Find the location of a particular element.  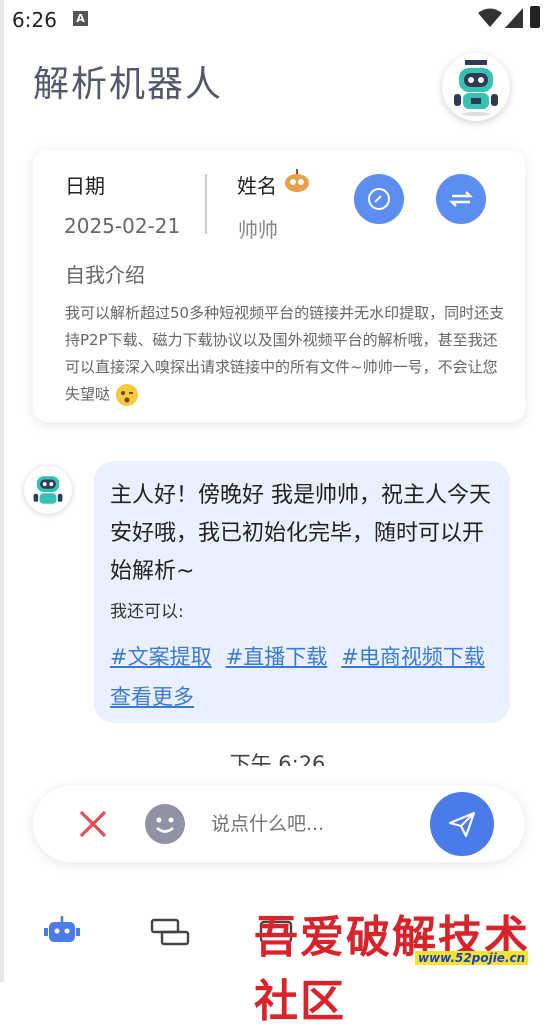

tools-nav-icon is located at coordinates (170, 932).